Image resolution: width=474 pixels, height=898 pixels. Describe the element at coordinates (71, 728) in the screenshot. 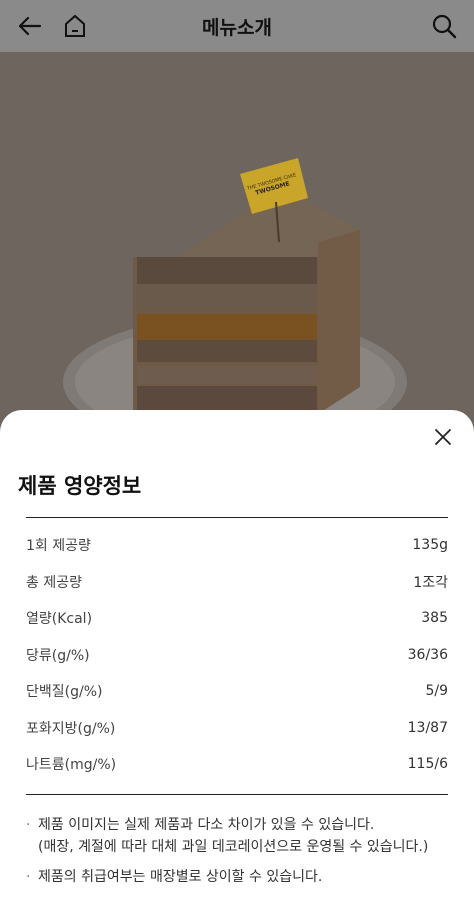

I see `row-label: 포화지방(g/%)` at that location.